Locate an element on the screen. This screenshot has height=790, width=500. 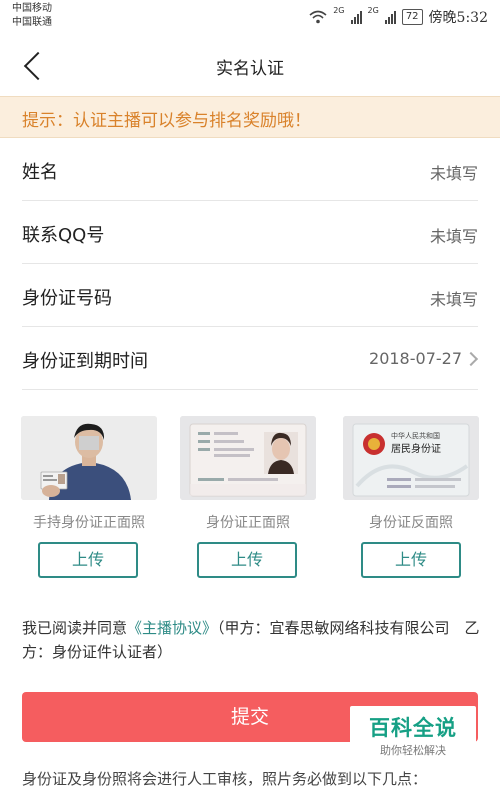
footer-note: 身份证及身份照将会进行人工审核，照片务必做到以下几点： is located at coordinates (225, 779).